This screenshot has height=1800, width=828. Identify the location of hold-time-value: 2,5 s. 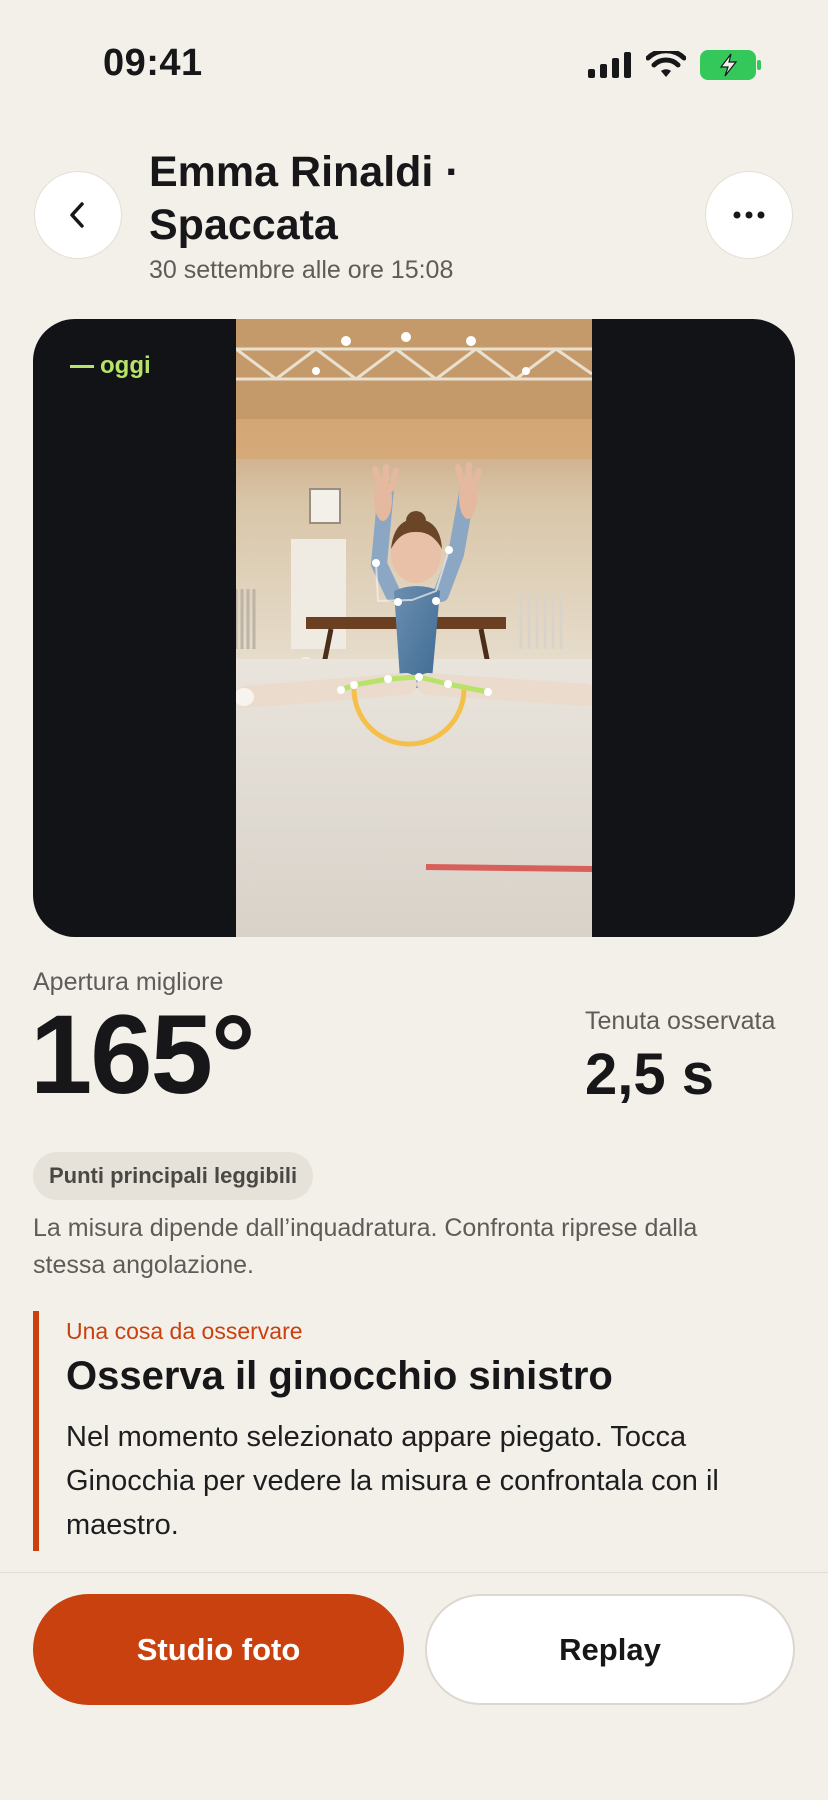
(649, 1074).